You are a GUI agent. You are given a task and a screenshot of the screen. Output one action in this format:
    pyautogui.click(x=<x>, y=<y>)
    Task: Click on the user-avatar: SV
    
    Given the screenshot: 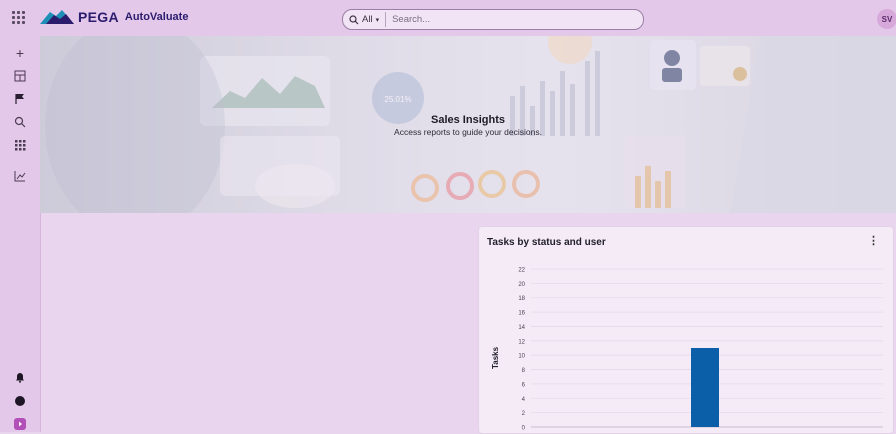 What is the action you would take?
    pyautogui.click(x=886, y=19)
    